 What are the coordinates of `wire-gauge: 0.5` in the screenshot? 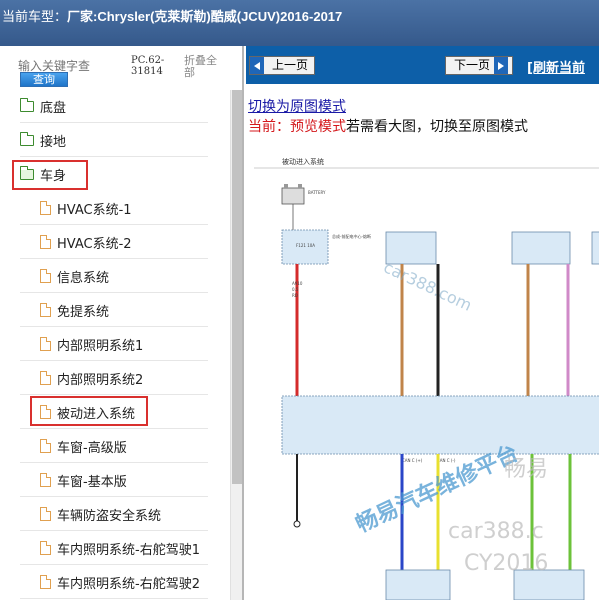 It's located at (295, 289).